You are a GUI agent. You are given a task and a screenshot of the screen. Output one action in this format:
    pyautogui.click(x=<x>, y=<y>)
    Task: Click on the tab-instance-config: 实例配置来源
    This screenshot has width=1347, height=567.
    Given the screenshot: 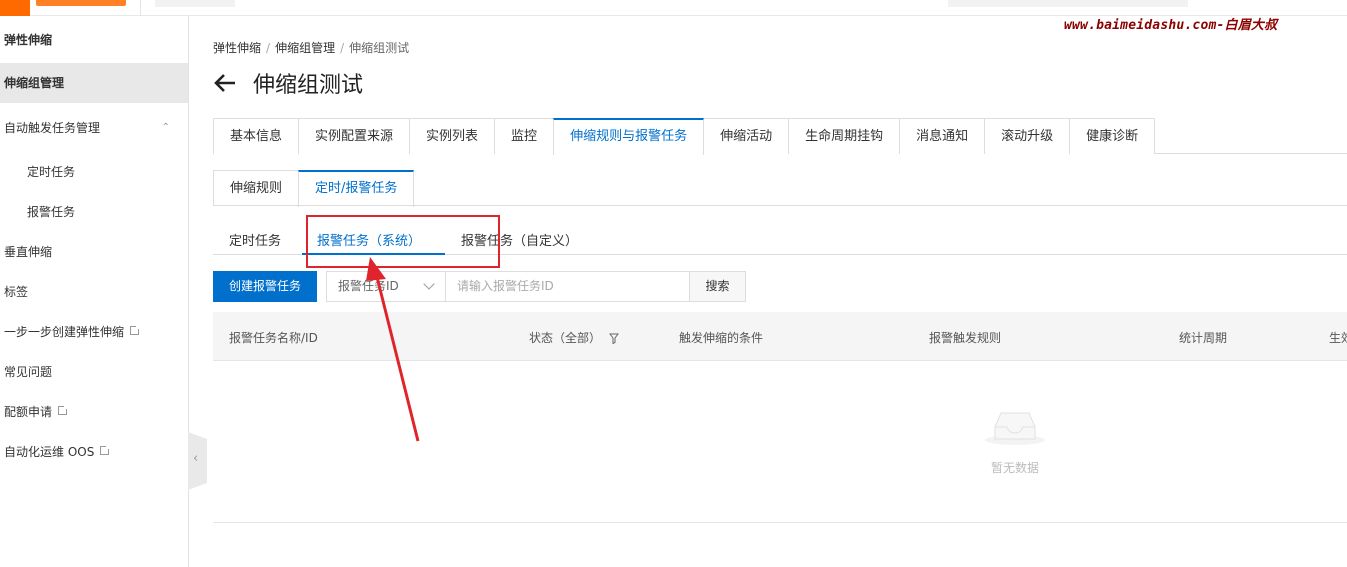 What is the action you would take?
    pyautogui.click(x=354, y=136)
    